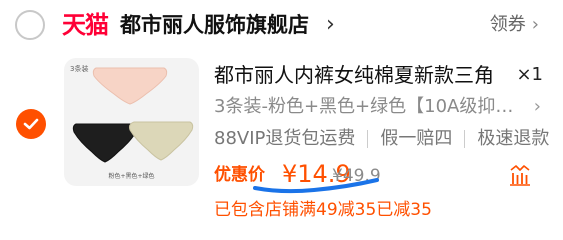 Image resolution: width=563 pixels, height=240 pixels. What do you see at coordinates (131, 176) in the screenshot?
I see `thumbnail-caption: 粉色+黑色+绿色` at bounding box center [131, 176].